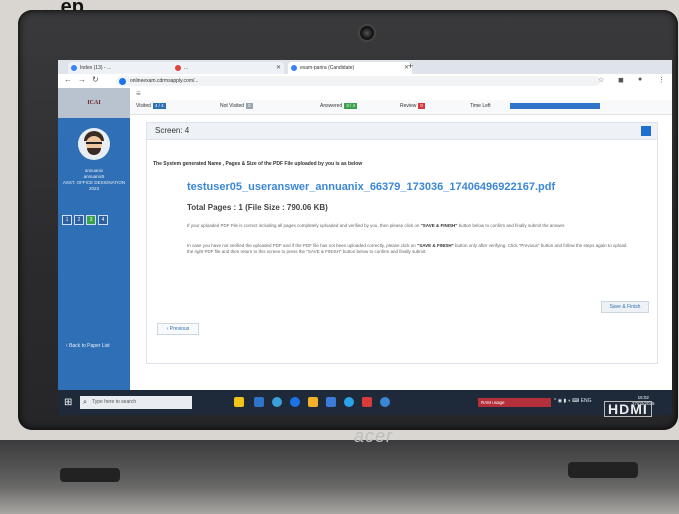 This screenshot has width=679, height=514. Describe the element at coordinates (122, 81) in the screenshot. I see `site-info-icon` at that location.